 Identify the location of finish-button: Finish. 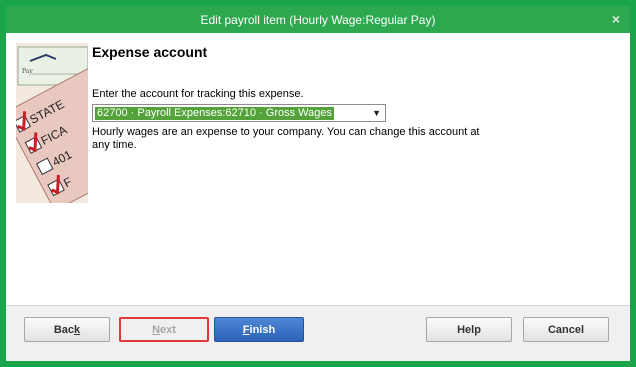
(259, 329).